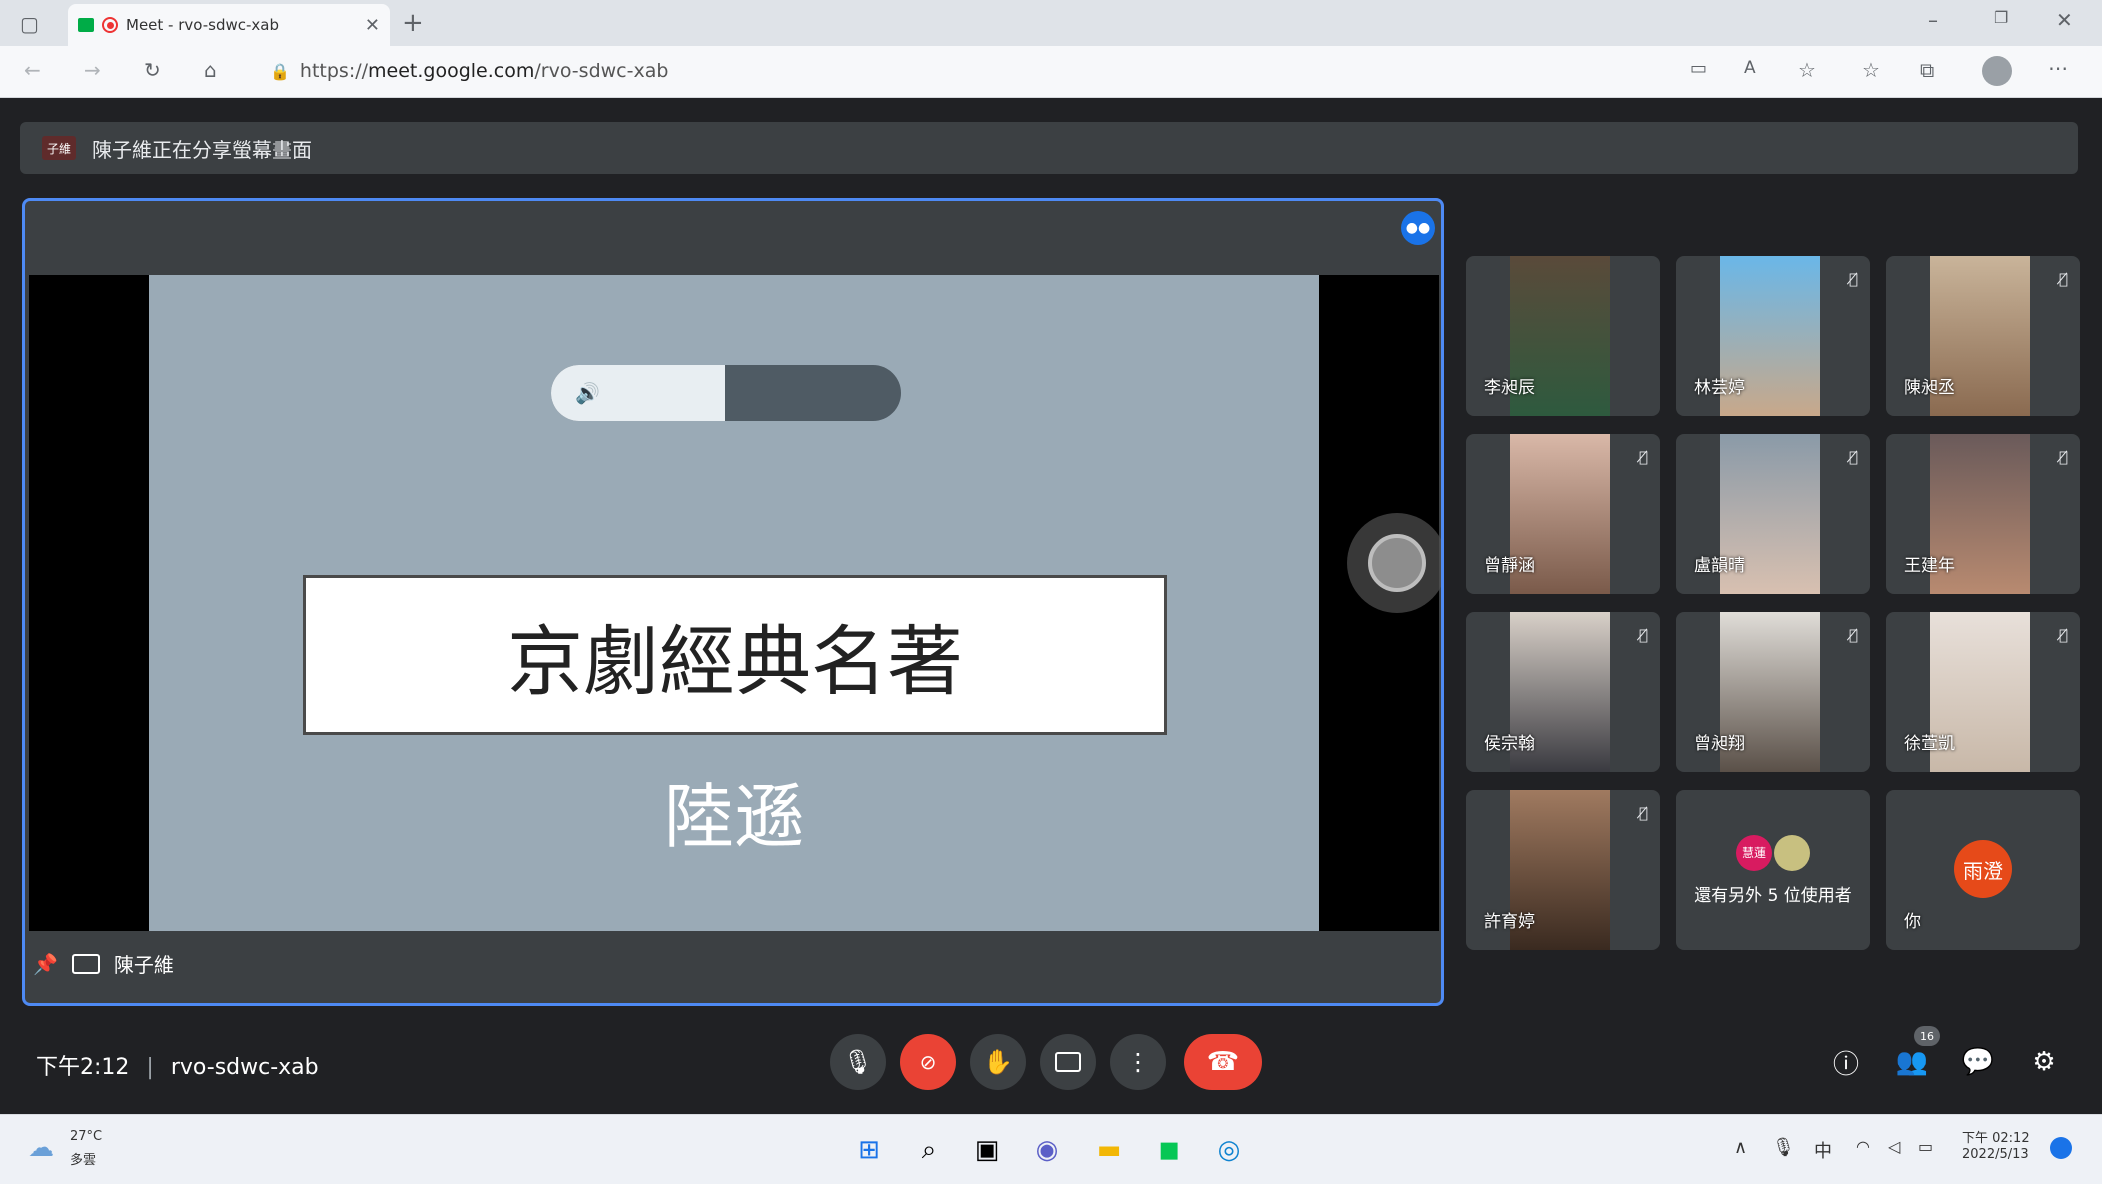 This screenshot has width=2102, height=1184. Describe the element at coordinates (726, 393) in the screenshot. I see `slide-toggle: 🔊` at that location.